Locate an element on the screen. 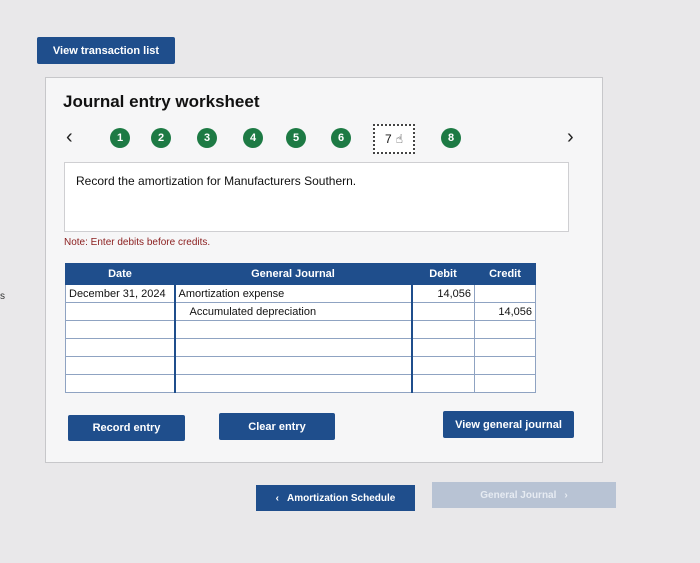 The width and height of the screenshot is (700, 563). record-entry-button: Record entry is located at coordinates (126, 428).